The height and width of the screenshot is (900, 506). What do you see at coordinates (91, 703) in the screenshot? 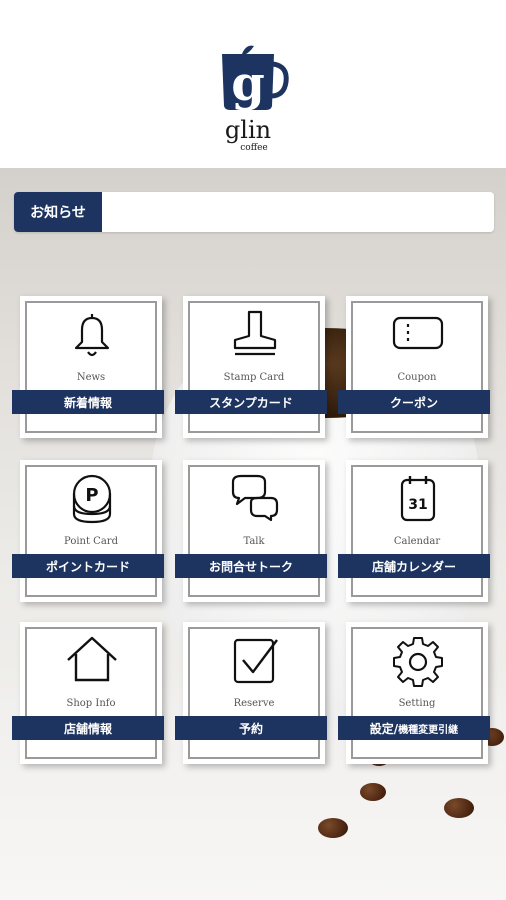
I see `menu-label-en: Shop Info` at bounding box center [91, 703].